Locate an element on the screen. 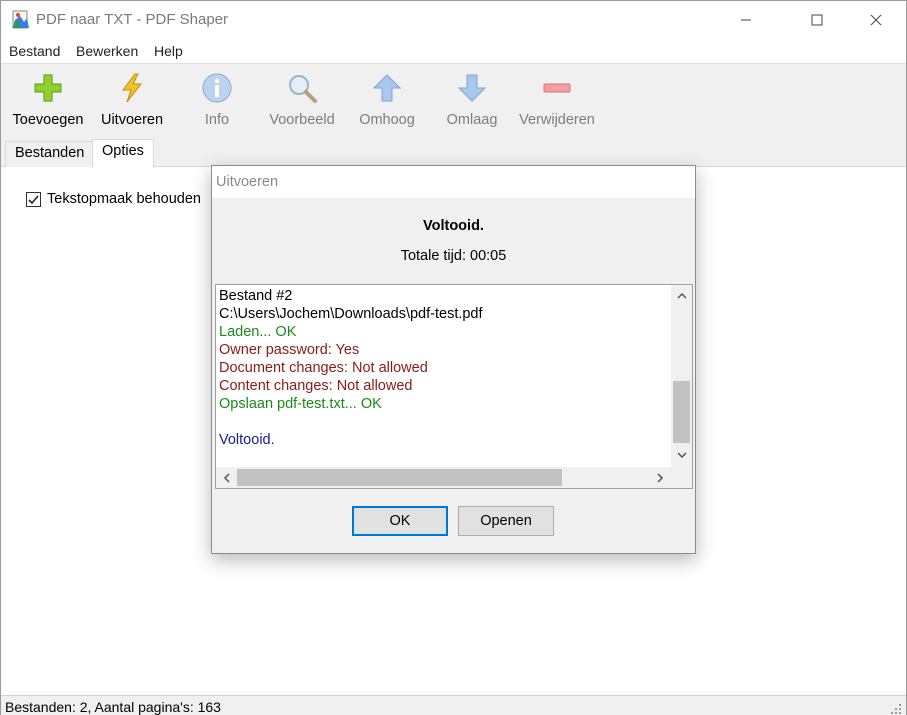  log-line: C:\Users\Jochem\Downloads\pdf-test.pdf is located at coordinates (351, 314).